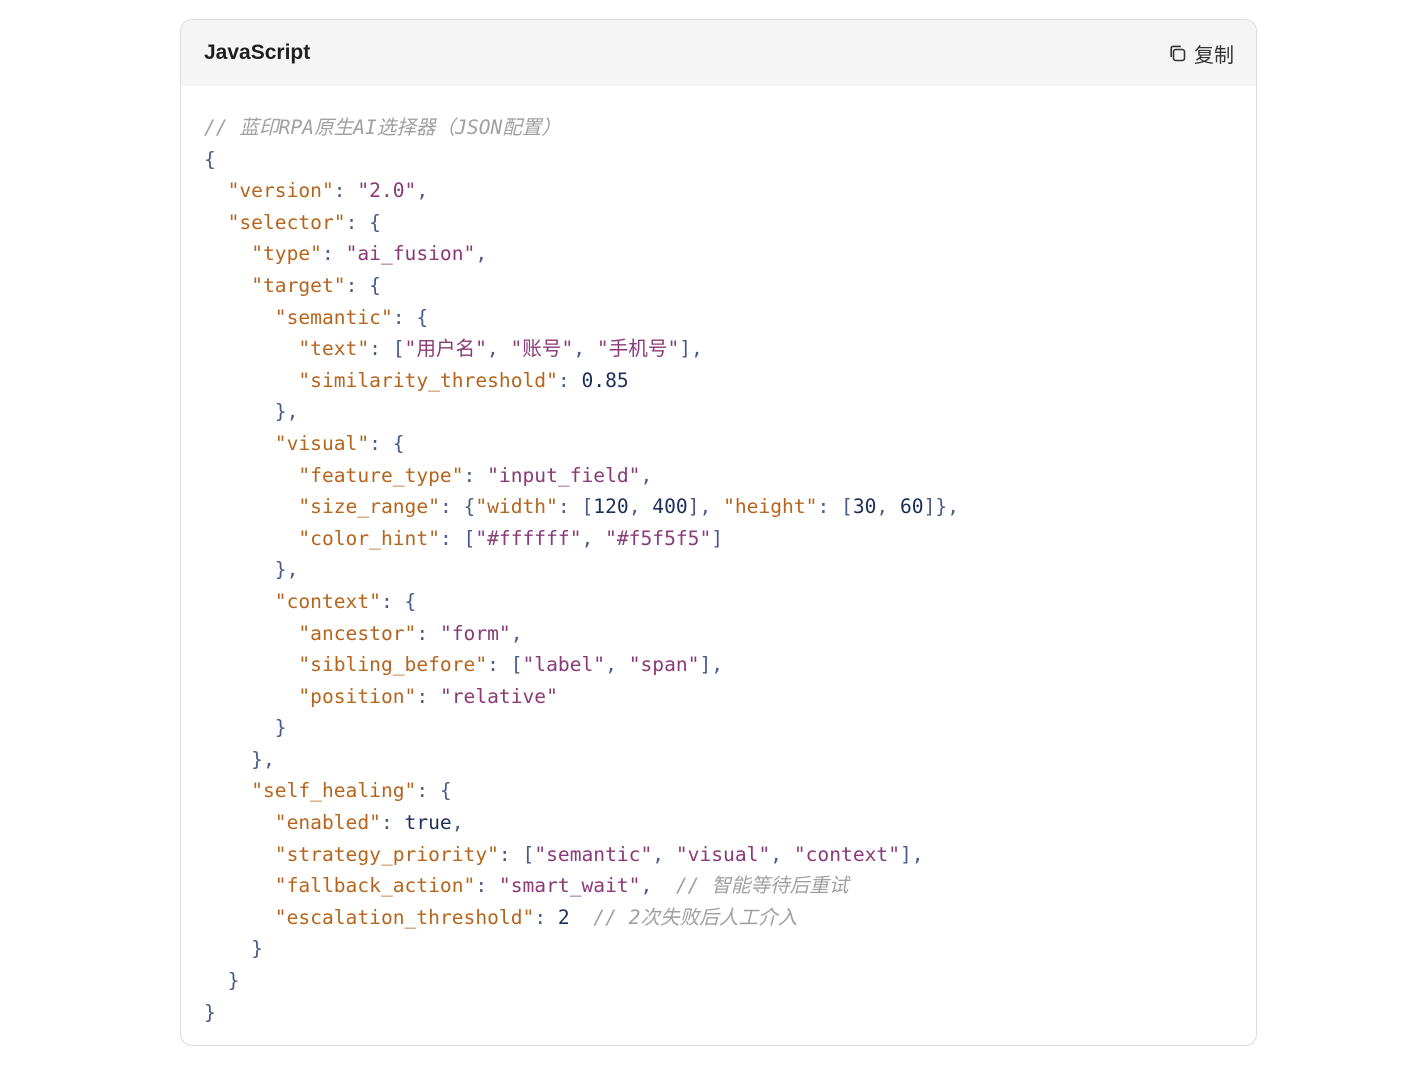 The height and width of the screenshot is (1071, 1428). I want to click on code-line: "similarity_threshold": 0.85, so click(730, 381).